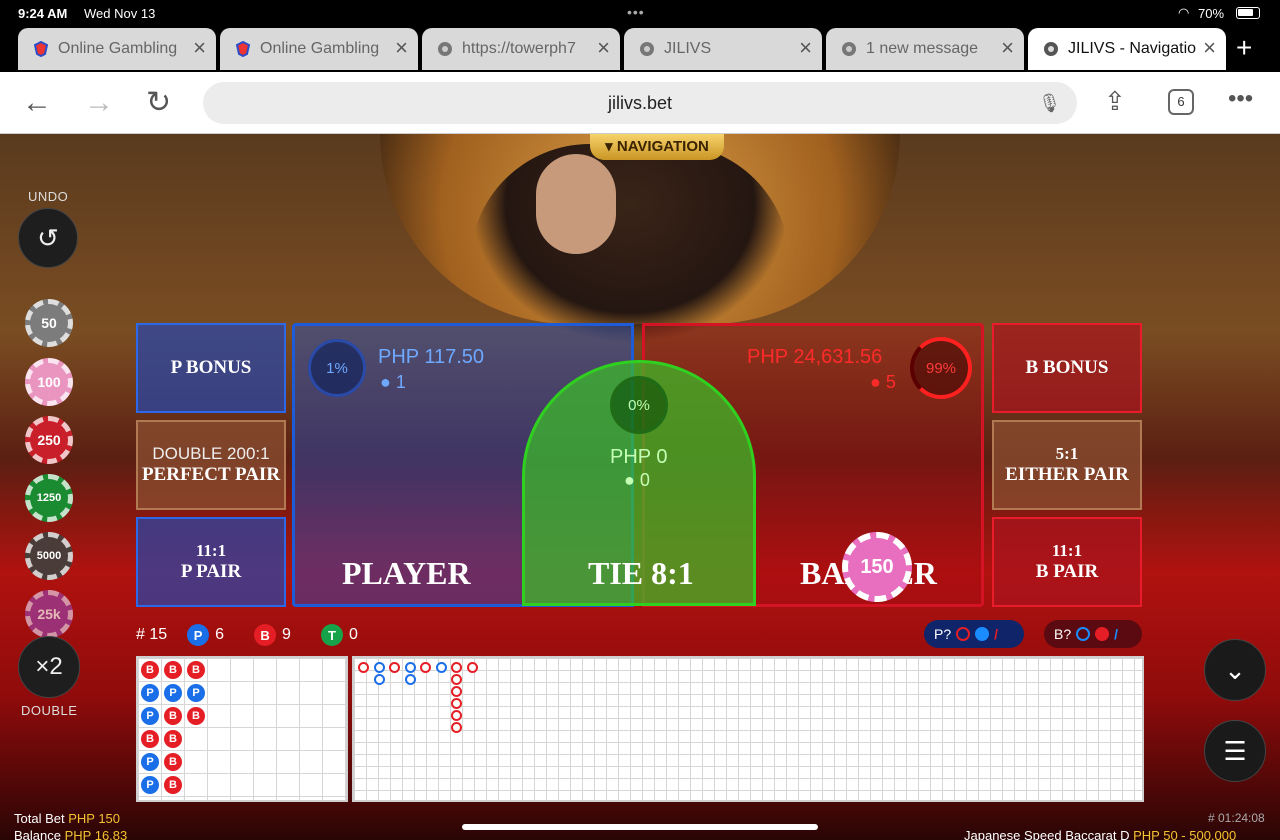 This screenshot has height=840, width=1280. Describe the element at coordinates (982, 634) in the screenshot. I see `blue-dot-icon` at that location.